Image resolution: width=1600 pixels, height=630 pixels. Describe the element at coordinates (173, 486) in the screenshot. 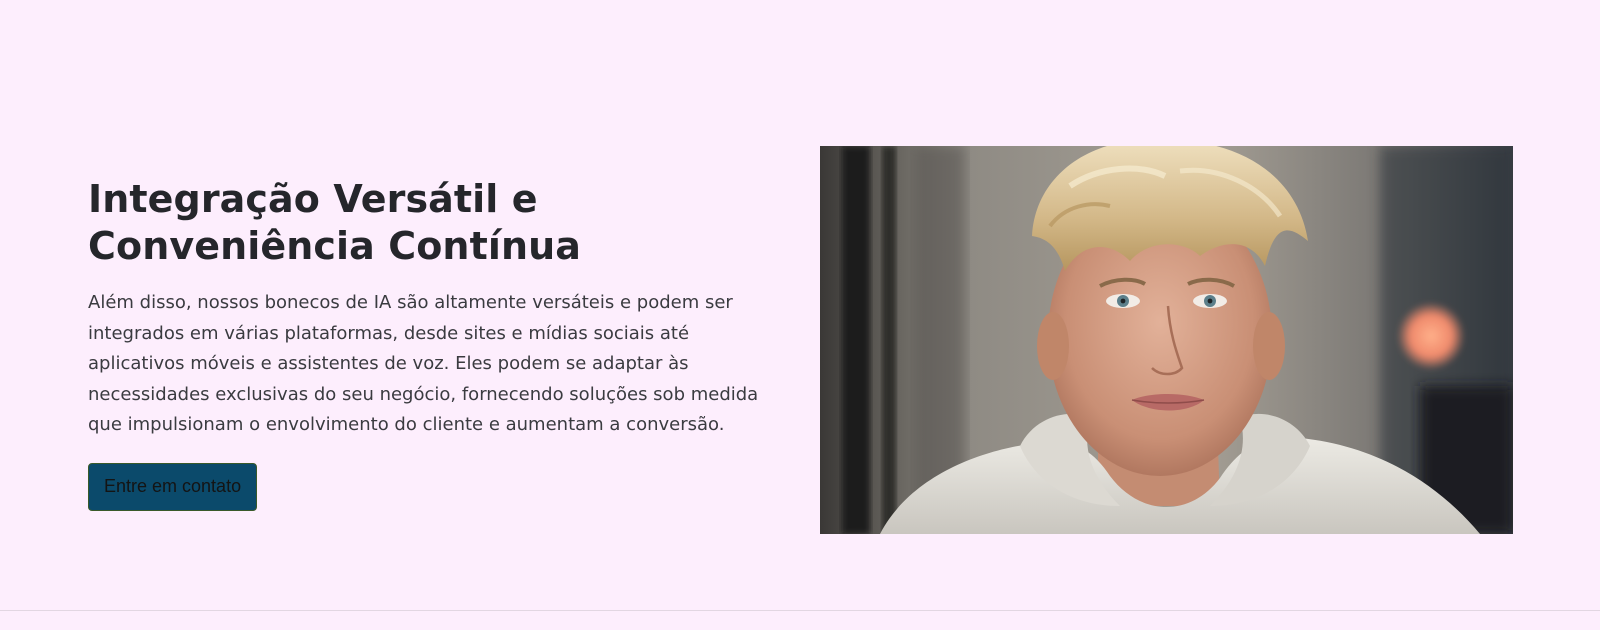

I see `contact-button: Entre em contato` at that location.